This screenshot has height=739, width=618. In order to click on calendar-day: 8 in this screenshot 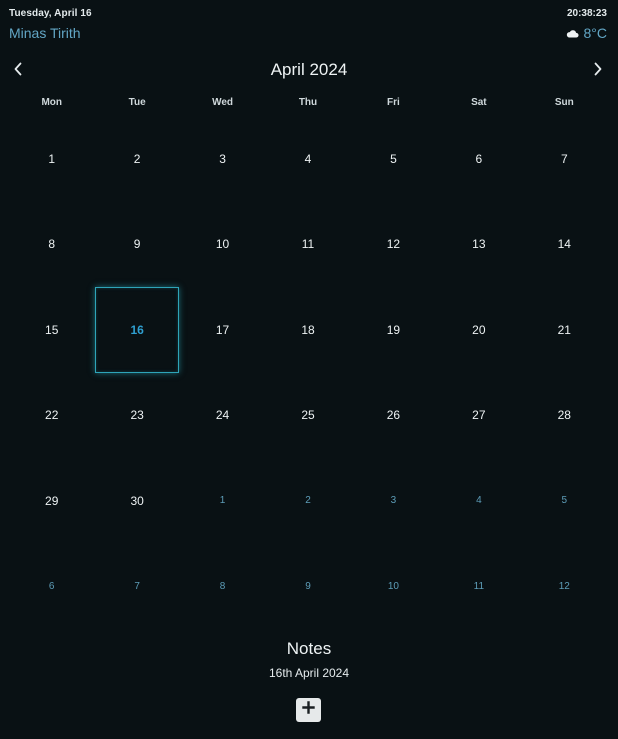, I will do `click(51, 245)`.